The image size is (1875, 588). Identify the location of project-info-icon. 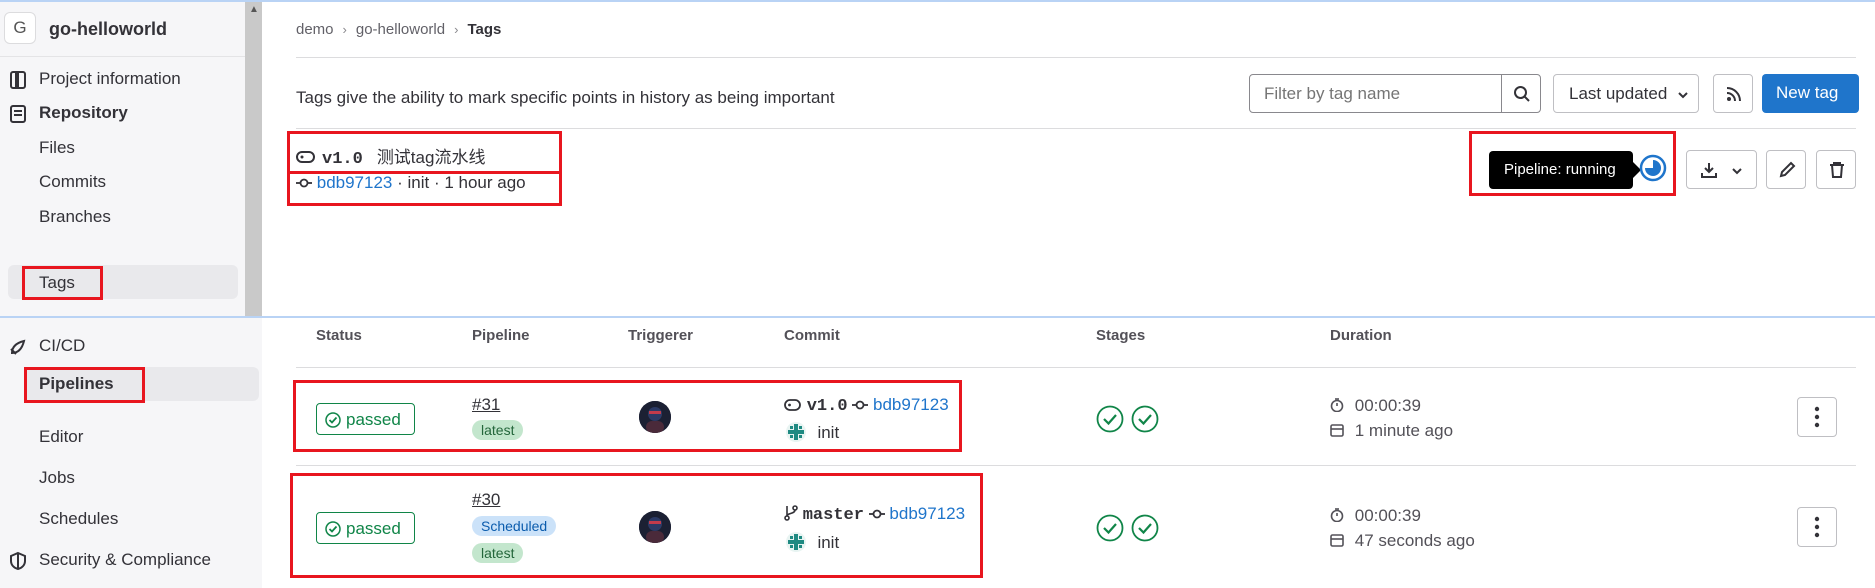
(18, 80).